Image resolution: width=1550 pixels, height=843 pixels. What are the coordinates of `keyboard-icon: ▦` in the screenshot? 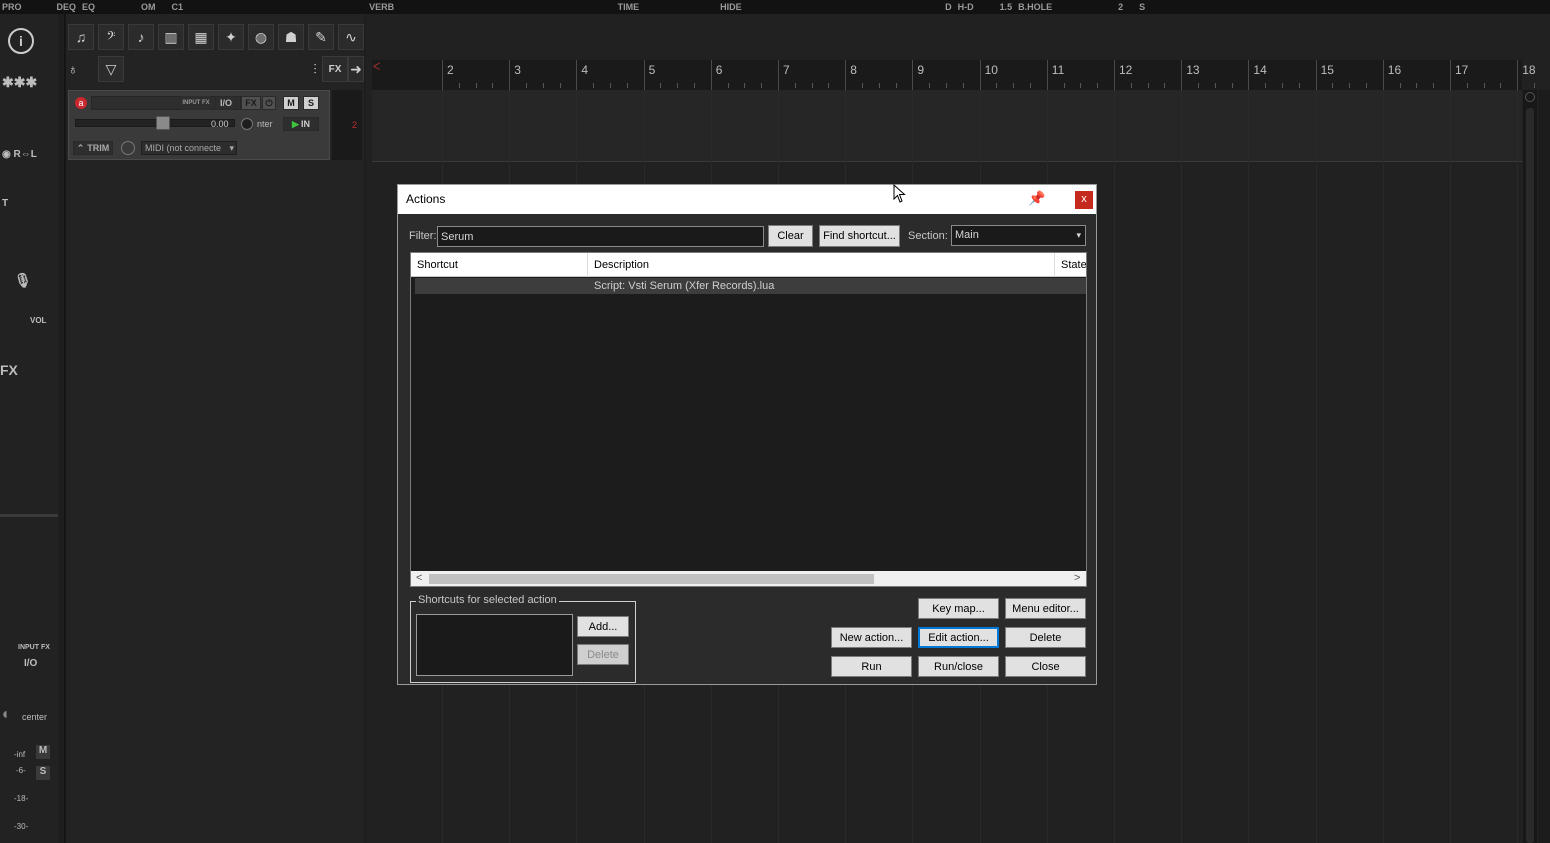 It's located at (201, 37).